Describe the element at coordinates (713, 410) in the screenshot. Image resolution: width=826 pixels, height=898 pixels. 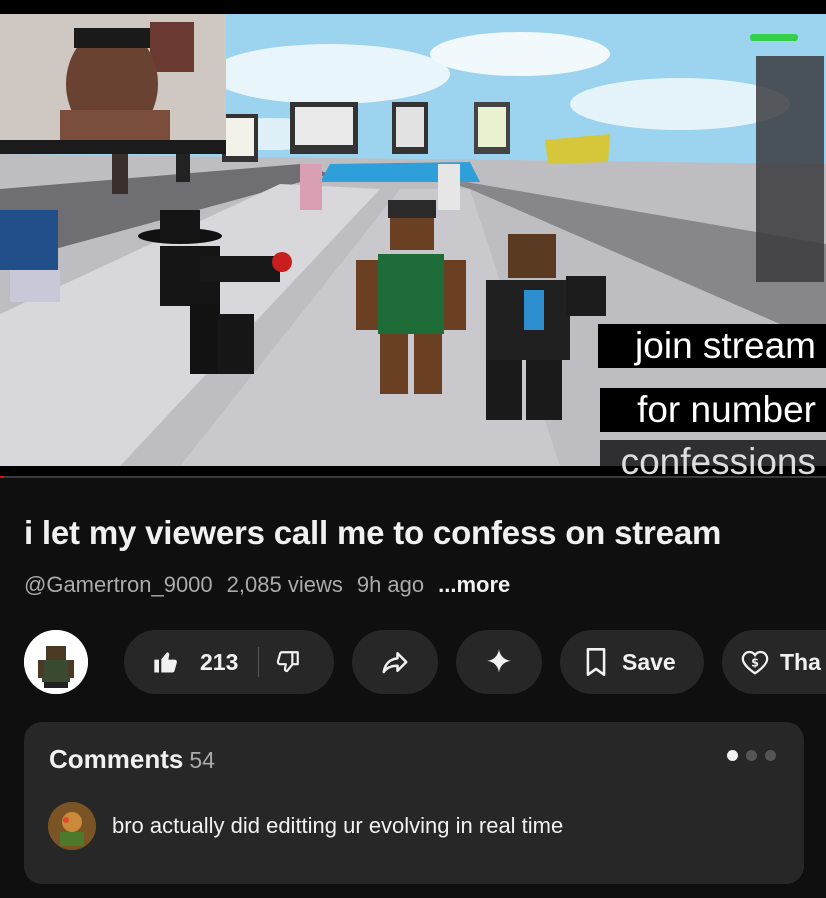
I see `video-caption-line-2: for number` at that location.